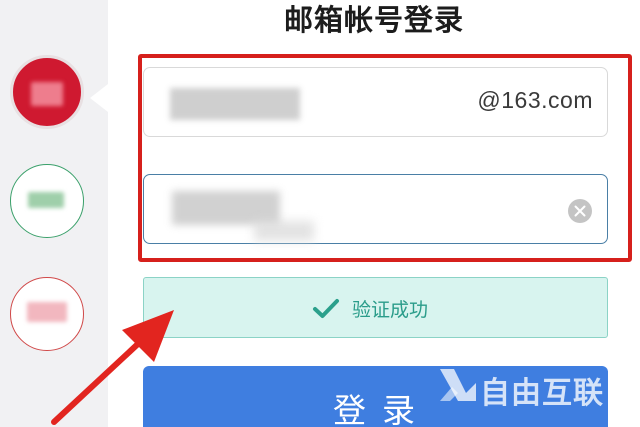  What do you see at coordinates (382, 409) in the screenshot?
I see `login-button-label: 登录` at bounding box center [382, 409].